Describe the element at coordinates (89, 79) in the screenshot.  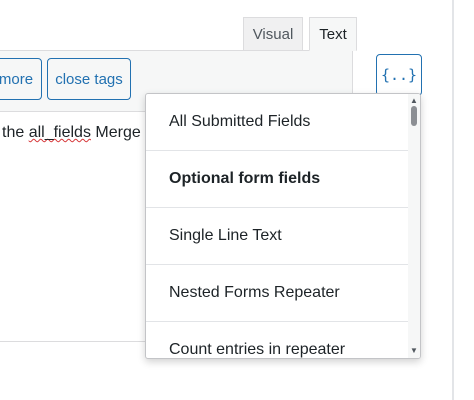
I see `close-tags-button: close tags` at that location.